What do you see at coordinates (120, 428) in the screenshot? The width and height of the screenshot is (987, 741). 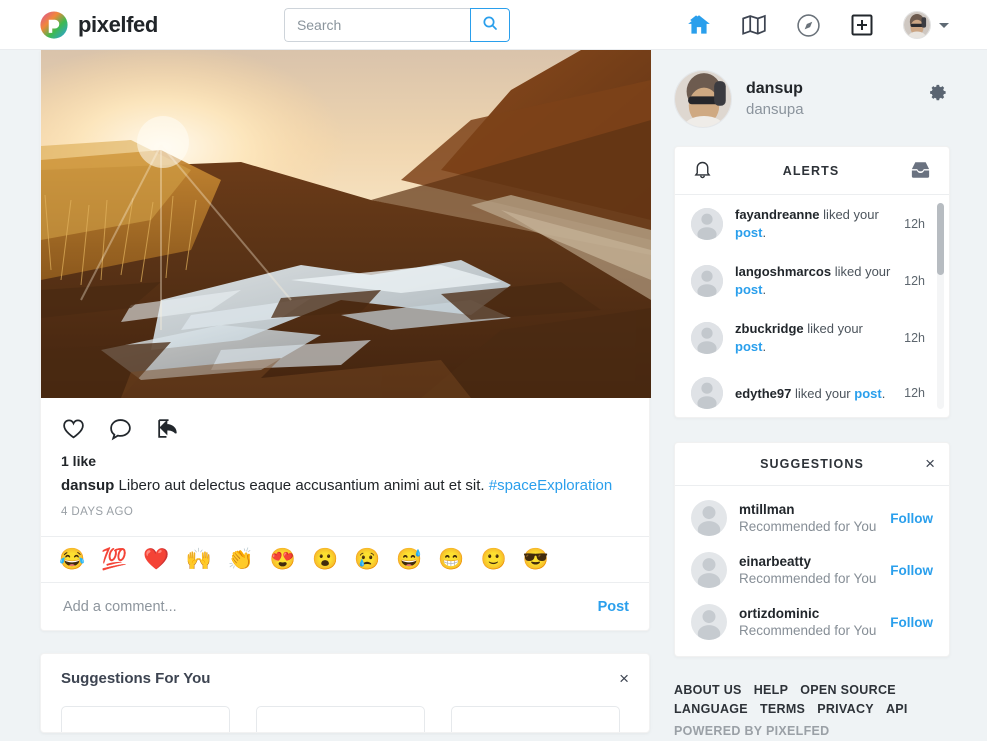 I see `comment-icon` at bounding box center [120, 428].